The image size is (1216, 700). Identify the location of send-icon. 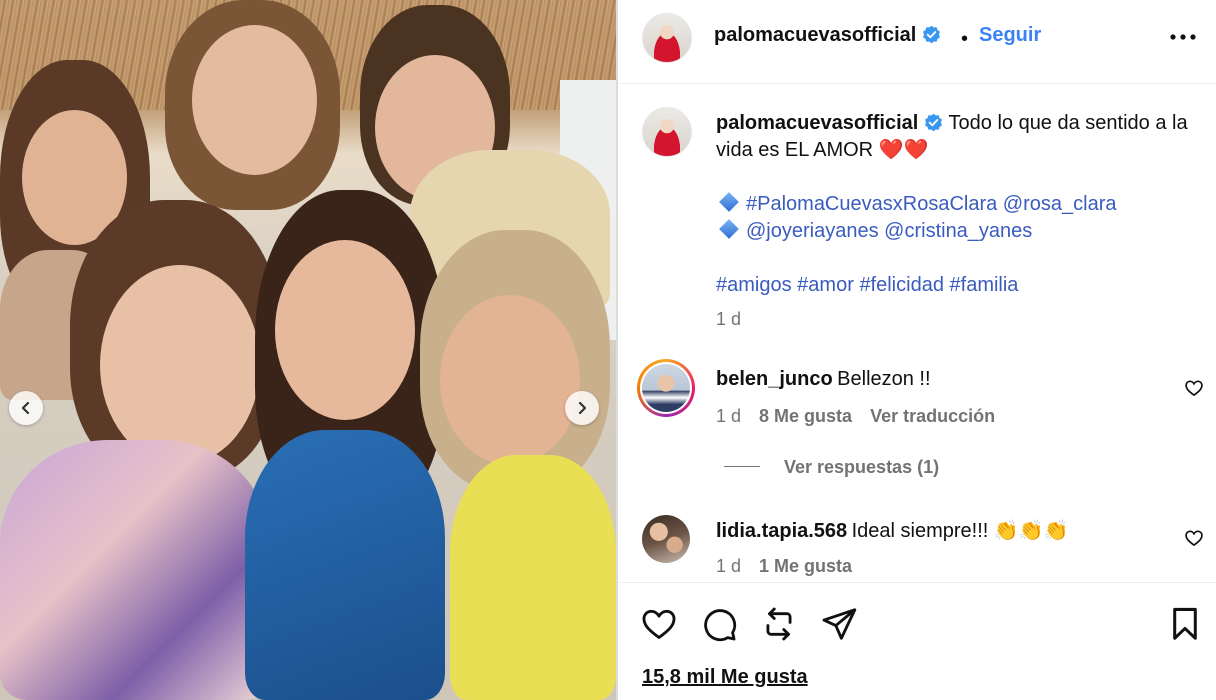
(839, 624).